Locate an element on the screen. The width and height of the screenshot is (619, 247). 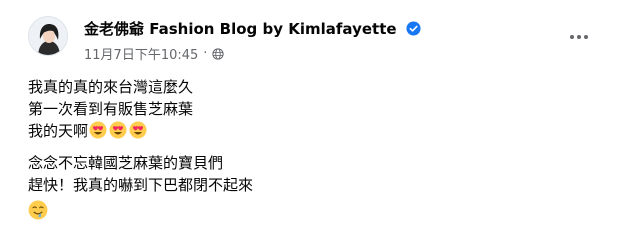
post-meta: 11月7日下午10:45 · is located at coordinates (154, 53).